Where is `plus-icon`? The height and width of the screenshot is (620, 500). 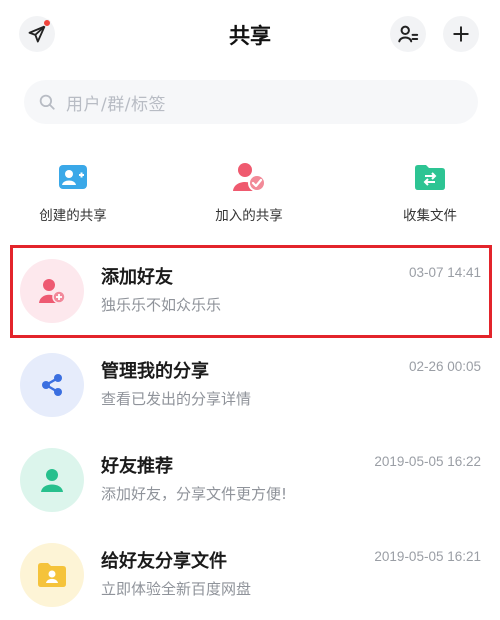
plus-icon is located at coordinates (461, 34).